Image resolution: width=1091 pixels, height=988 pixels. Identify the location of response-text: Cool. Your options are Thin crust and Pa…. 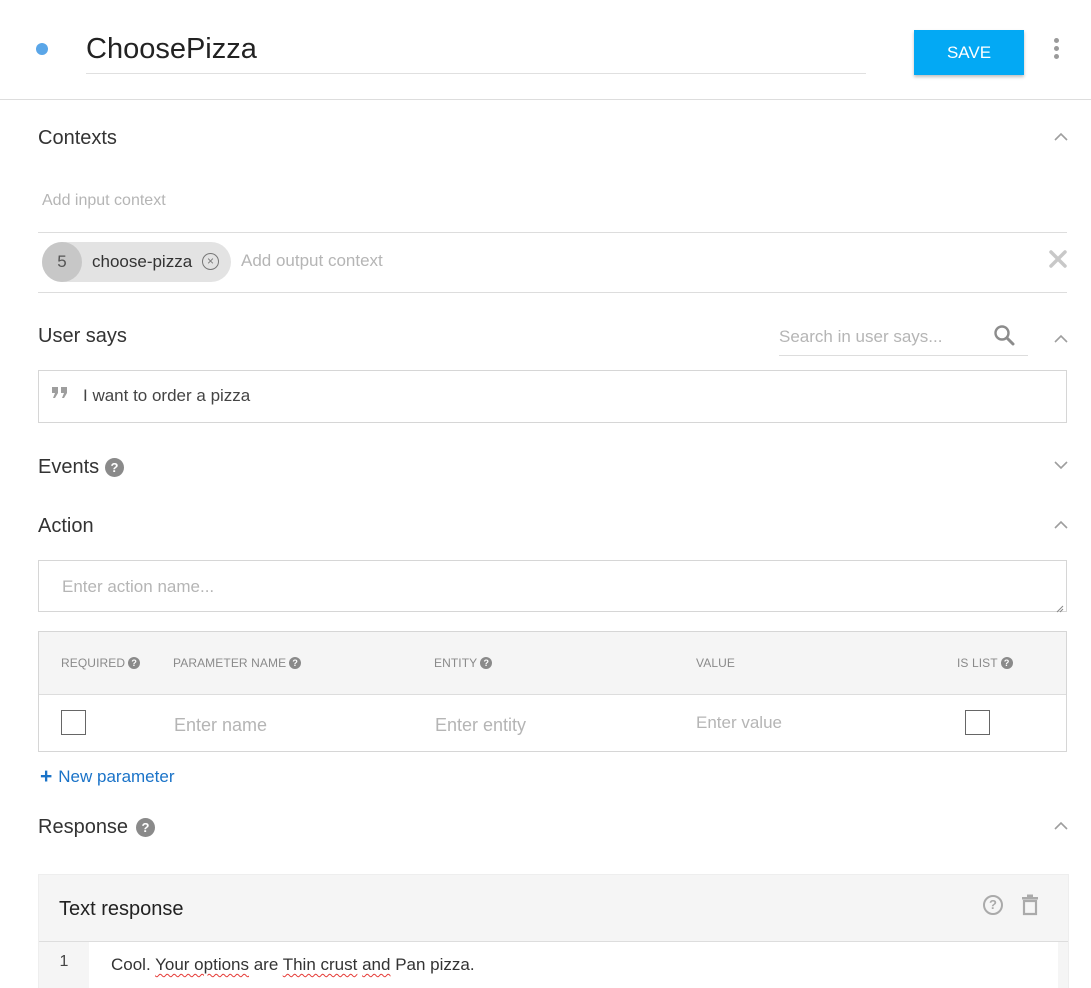
(293, 965).